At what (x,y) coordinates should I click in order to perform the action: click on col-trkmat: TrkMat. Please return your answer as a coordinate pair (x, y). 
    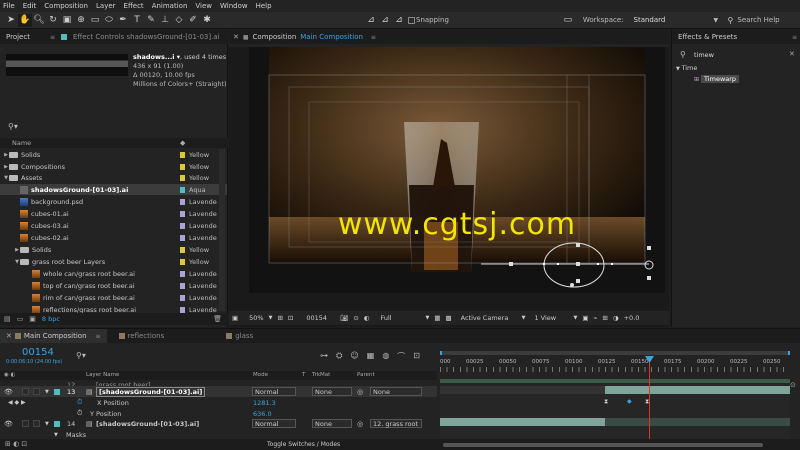
    Looking at the image, I should click on (321, 375).